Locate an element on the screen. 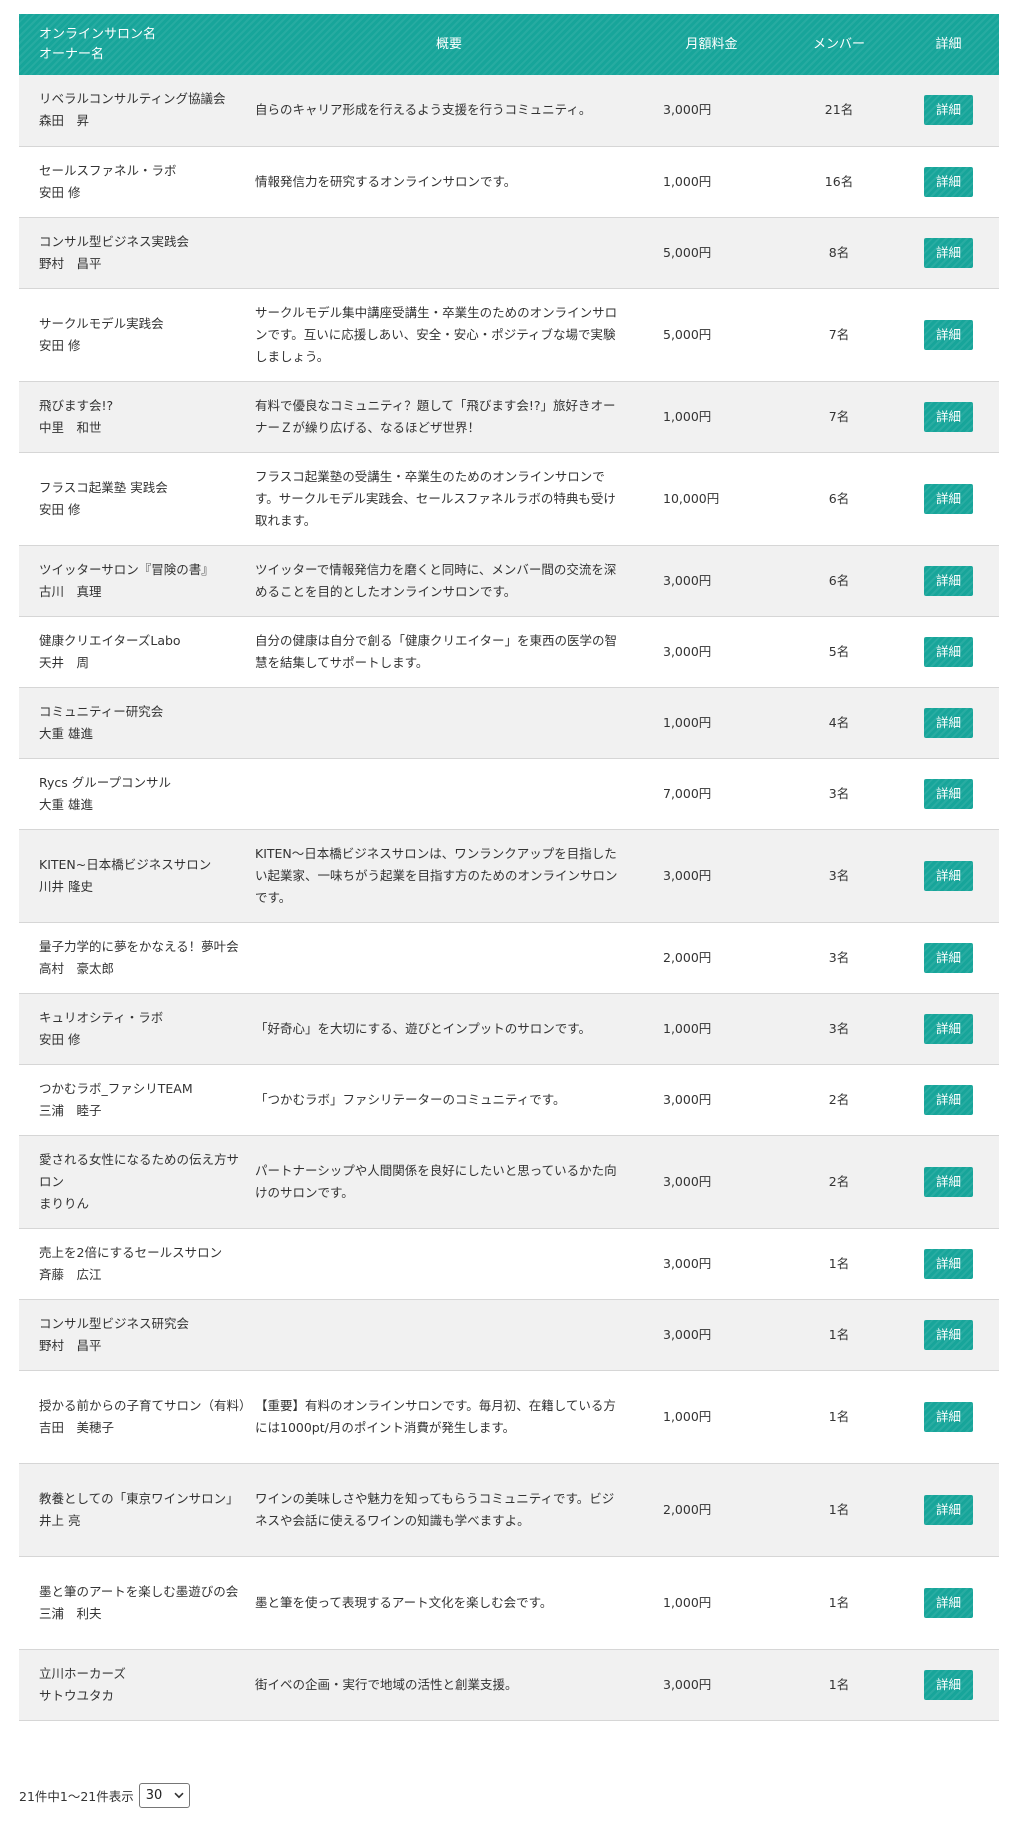 This screenshot has width=1014, height=1831. salon-description: 「つかむラボ」ファシリテーターのコミュニティです。 is located at coordinates (410, 1099).